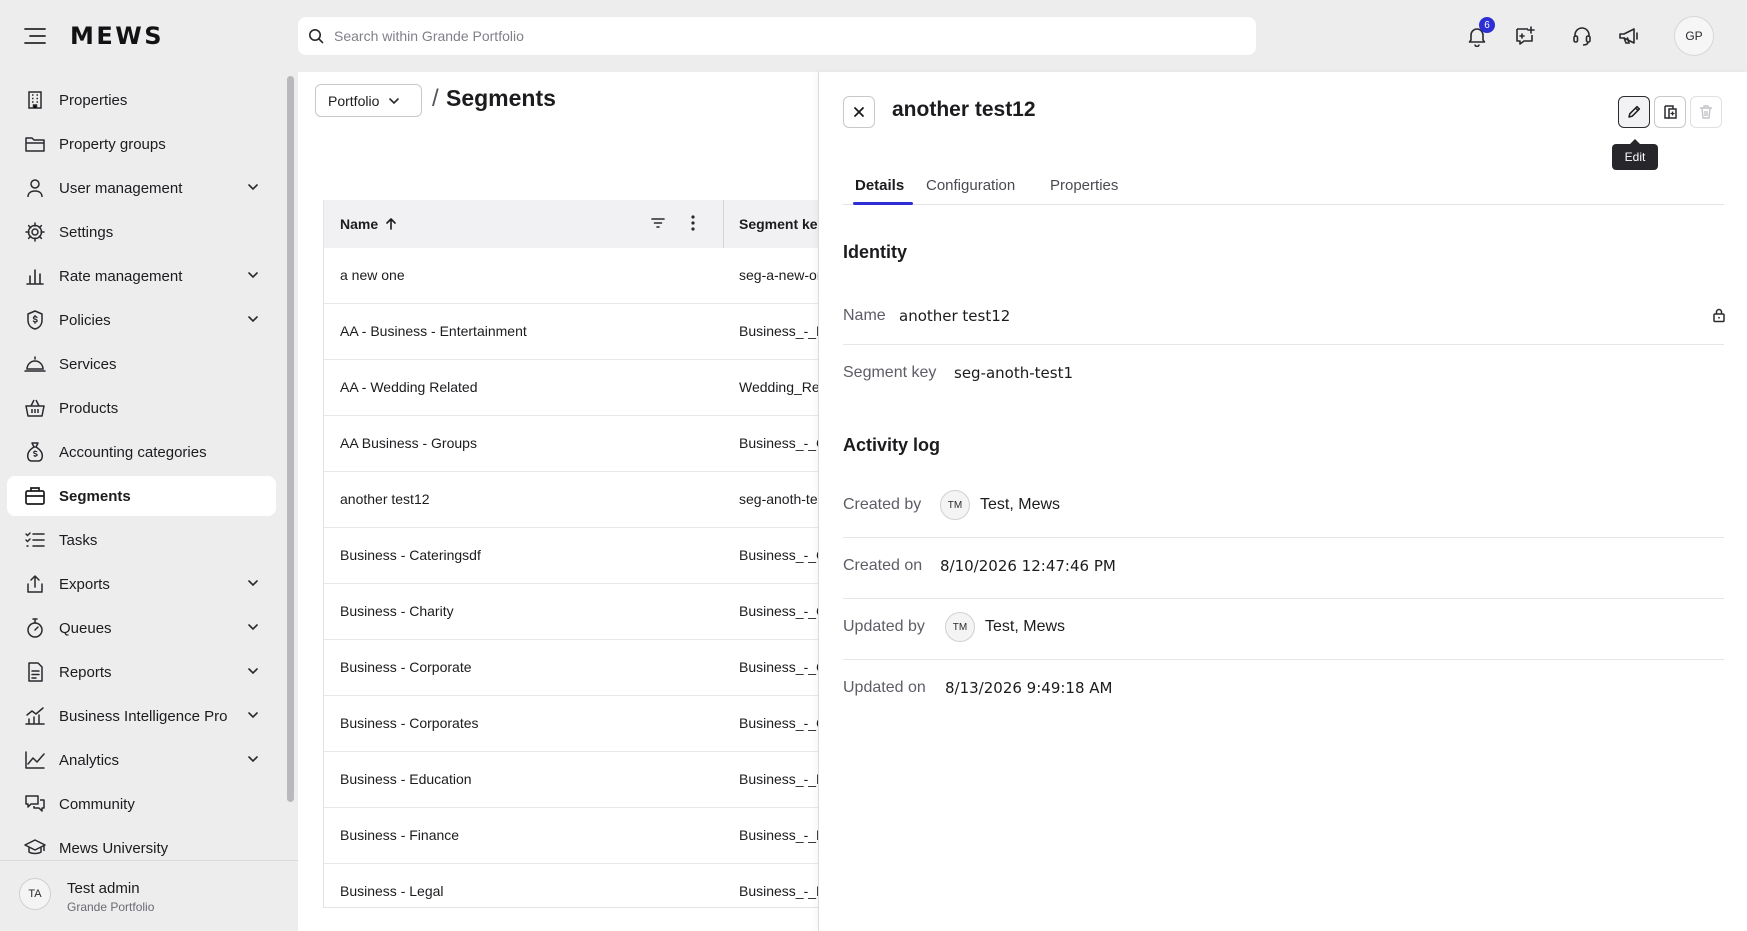 This screenshot has width=1747, height=931. Describe the element at coordinates (141, 716) in the screenshot. I see `sidebar-item-business-intelligence-pro: Business Intelligence Pro` at that location.